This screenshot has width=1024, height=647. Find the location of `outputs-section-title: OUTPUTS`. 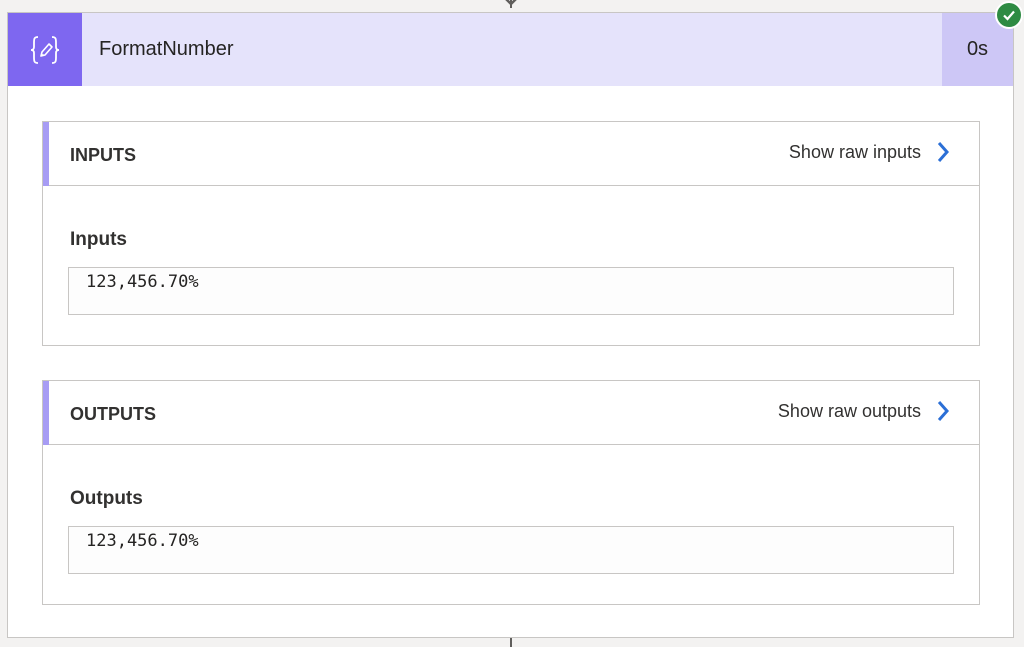

outputs-section-title: OUTPUTS is located at coordinates (113, 414).